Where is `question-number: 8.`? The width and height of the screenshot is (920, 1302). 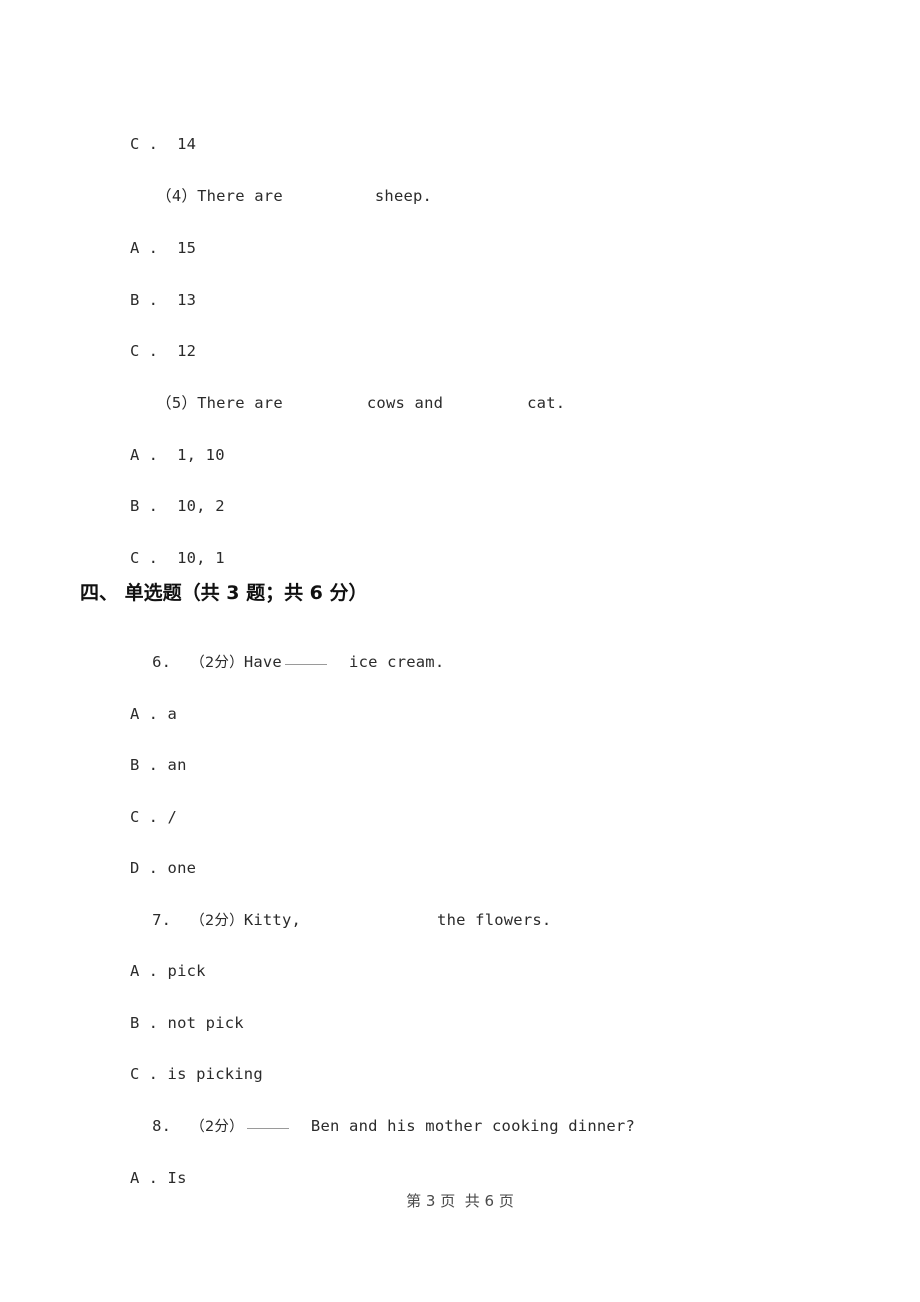
question-number: 8. is located at coordinates (162, 1125).